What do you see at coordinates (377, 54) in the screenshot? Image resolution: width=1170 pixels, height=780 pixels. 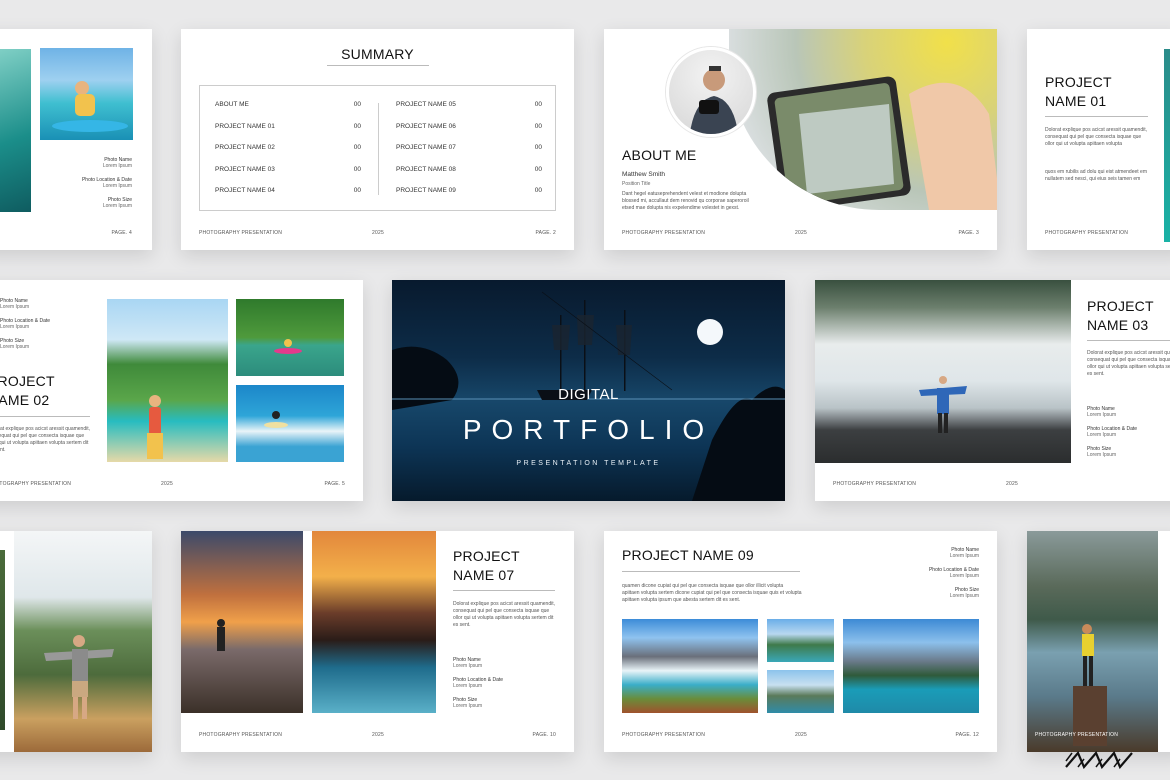 I see `summary-title: SUMMARY` at bounding box center [377, 54].